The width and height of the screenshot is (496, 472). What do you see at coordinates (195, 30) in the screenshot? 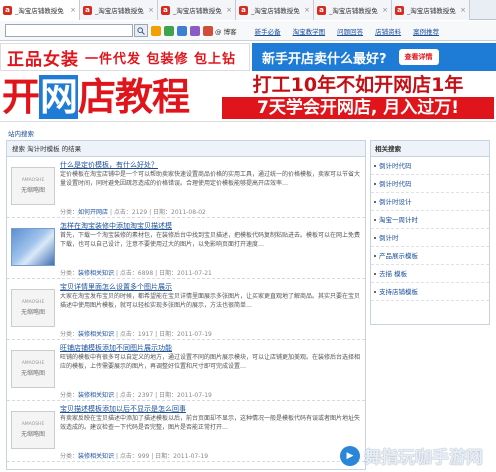
I see `weather-icon` at bounding box center [195, 30].